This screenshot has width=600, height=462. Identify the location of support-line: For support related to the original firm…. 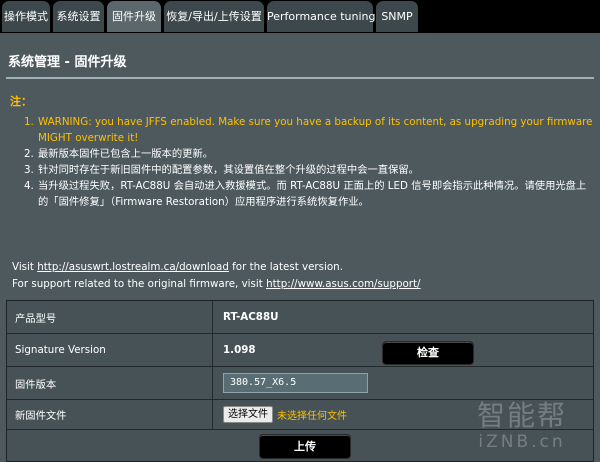
(302, 284).